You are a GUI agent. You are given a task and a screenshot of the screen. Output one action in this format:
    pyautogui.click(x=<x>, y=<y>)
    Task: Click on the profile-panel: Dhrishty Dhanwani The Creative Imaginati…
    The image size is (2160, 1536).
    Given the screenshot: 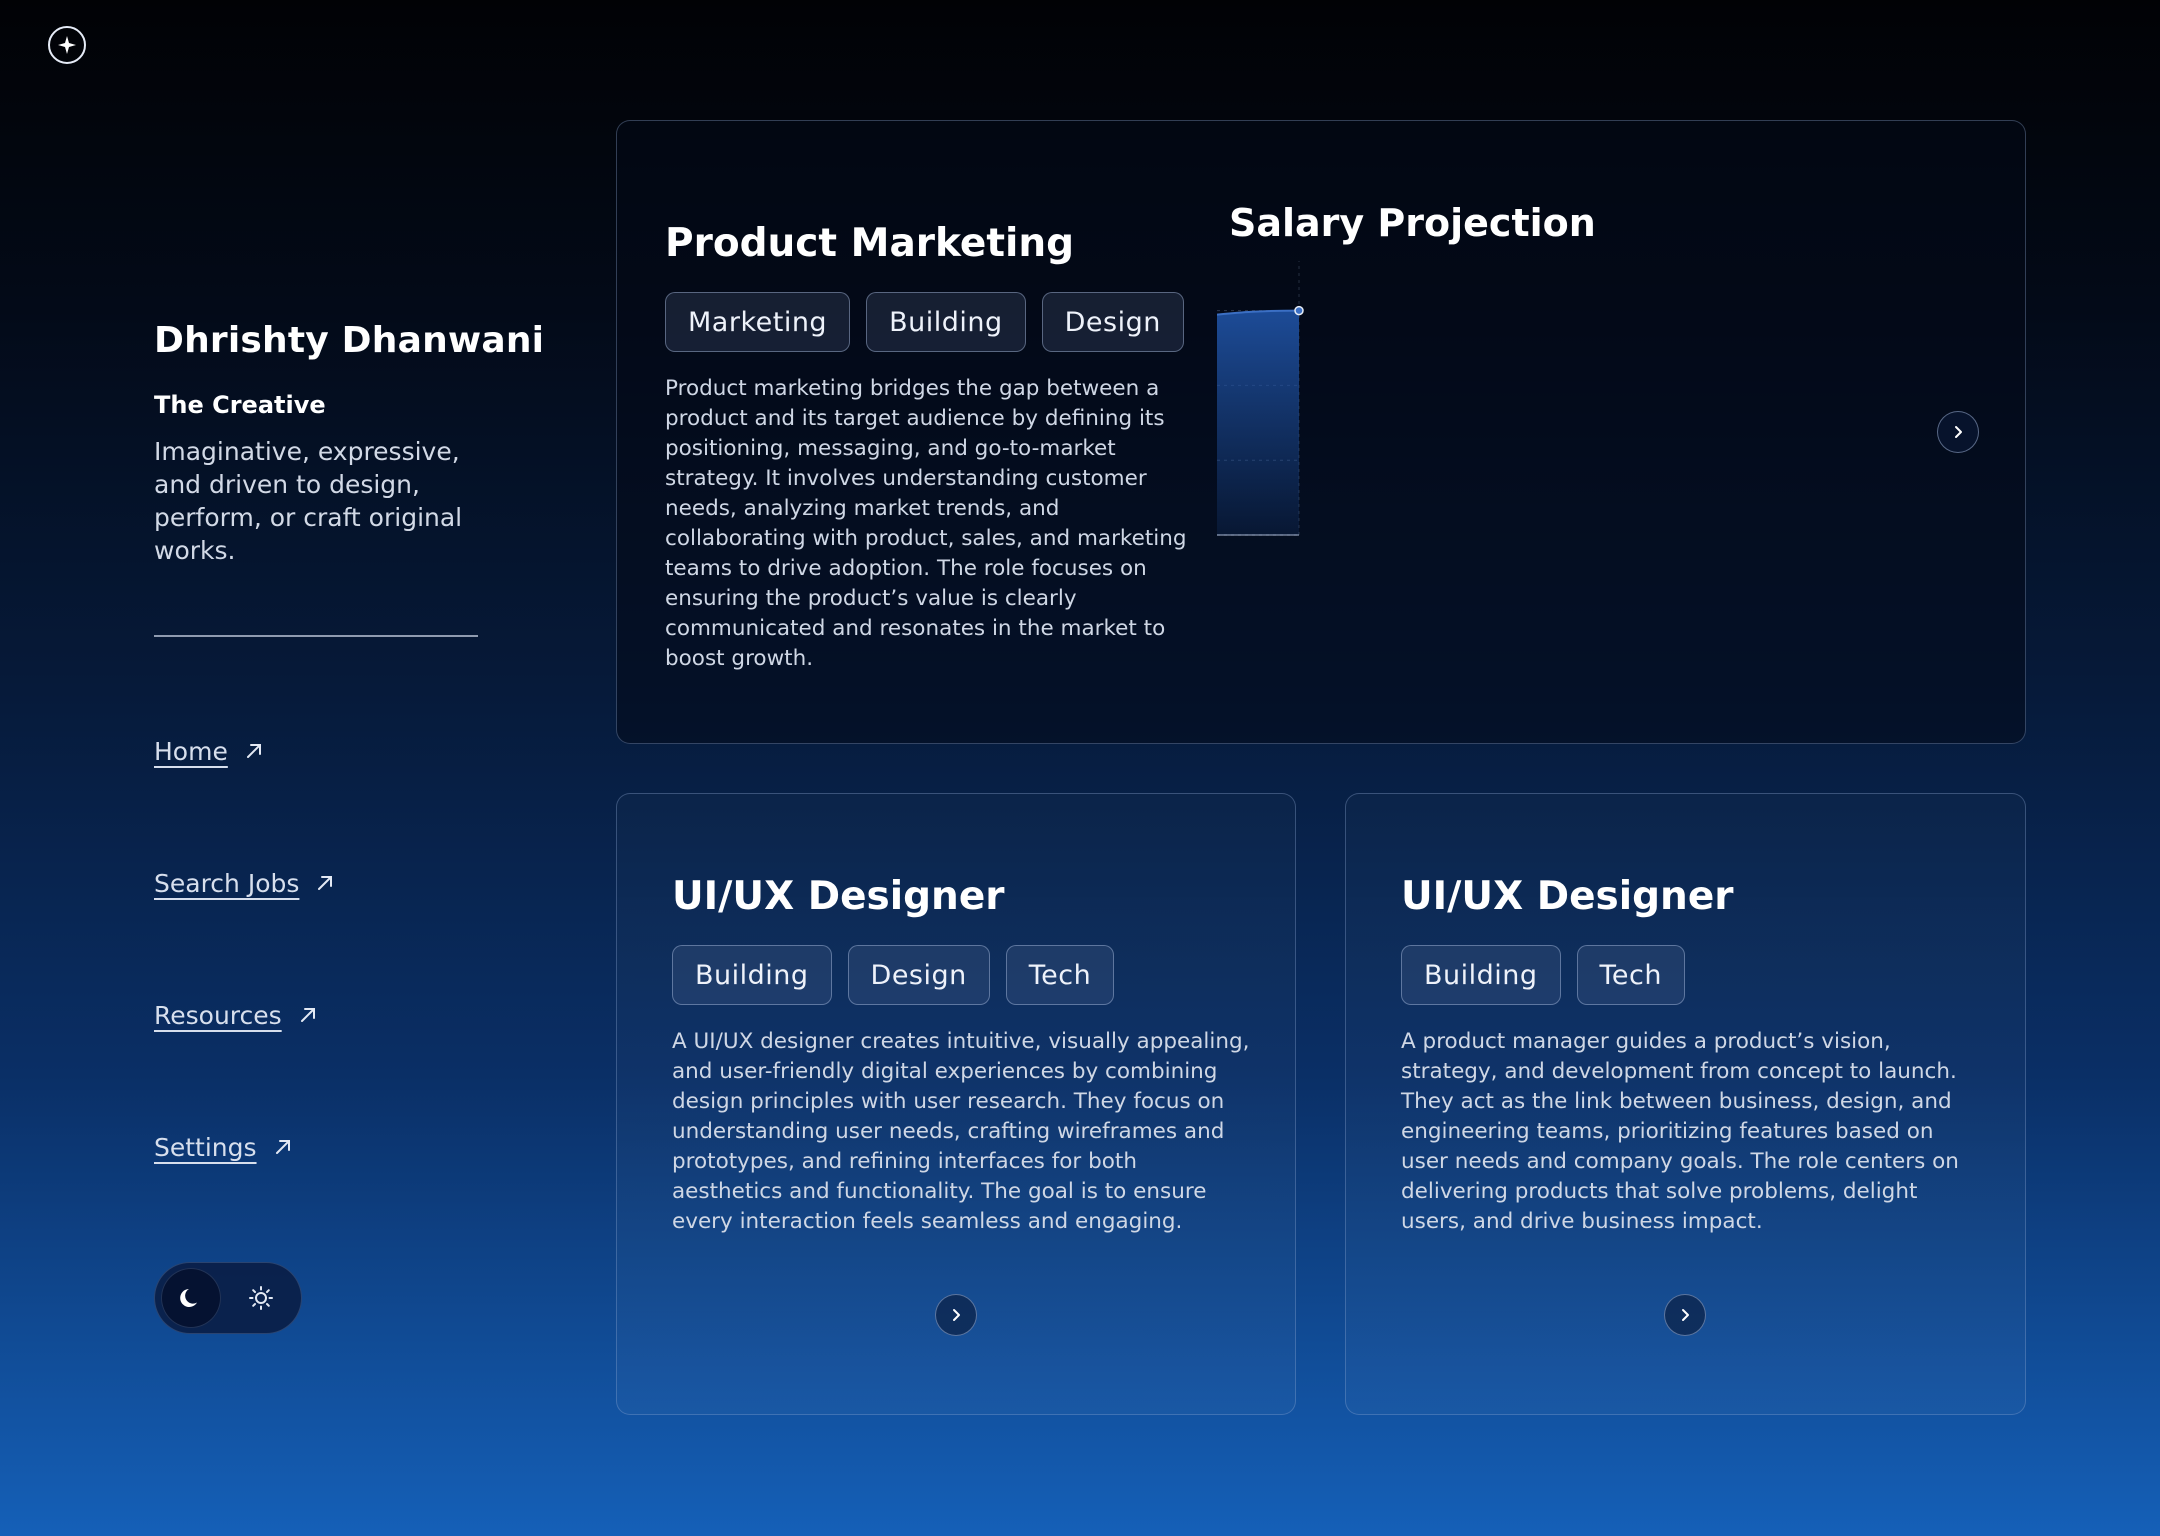 What is the action you would take?
    pyautogui.click(x=354, y=443)
    